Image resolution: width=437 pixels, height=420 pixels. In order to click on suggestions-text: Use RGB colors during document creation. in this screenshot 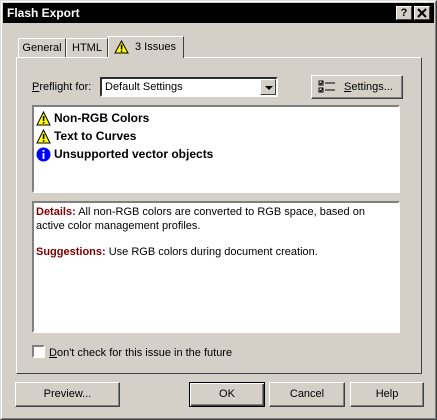, I will do `click(213, 252)`.